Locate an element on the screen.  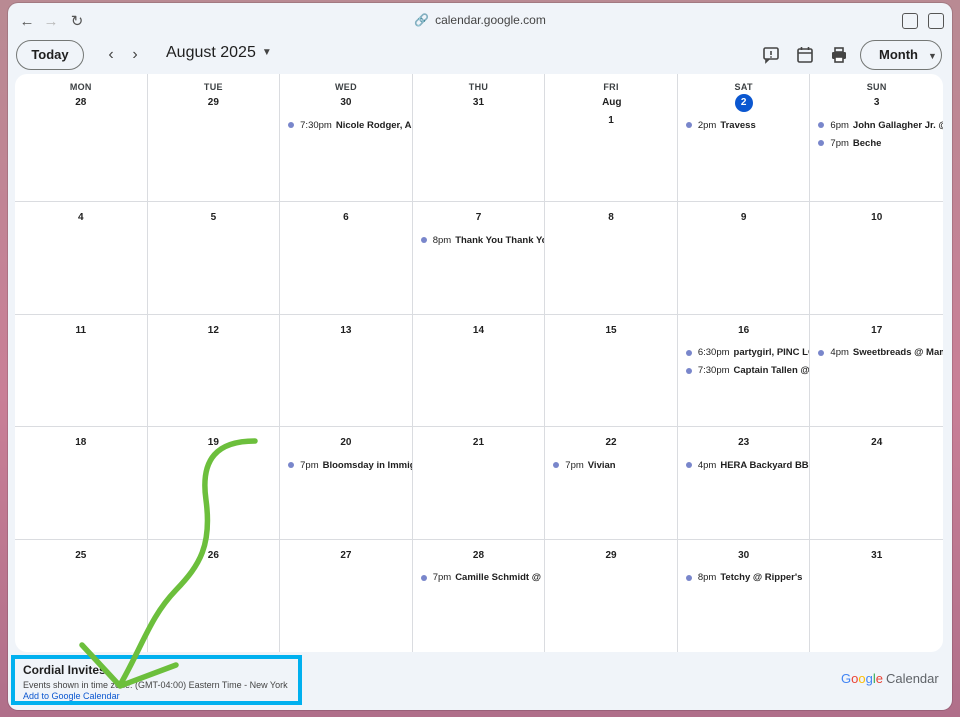
calendar-name: Cordial Invites is located at coordinates (64, 670).